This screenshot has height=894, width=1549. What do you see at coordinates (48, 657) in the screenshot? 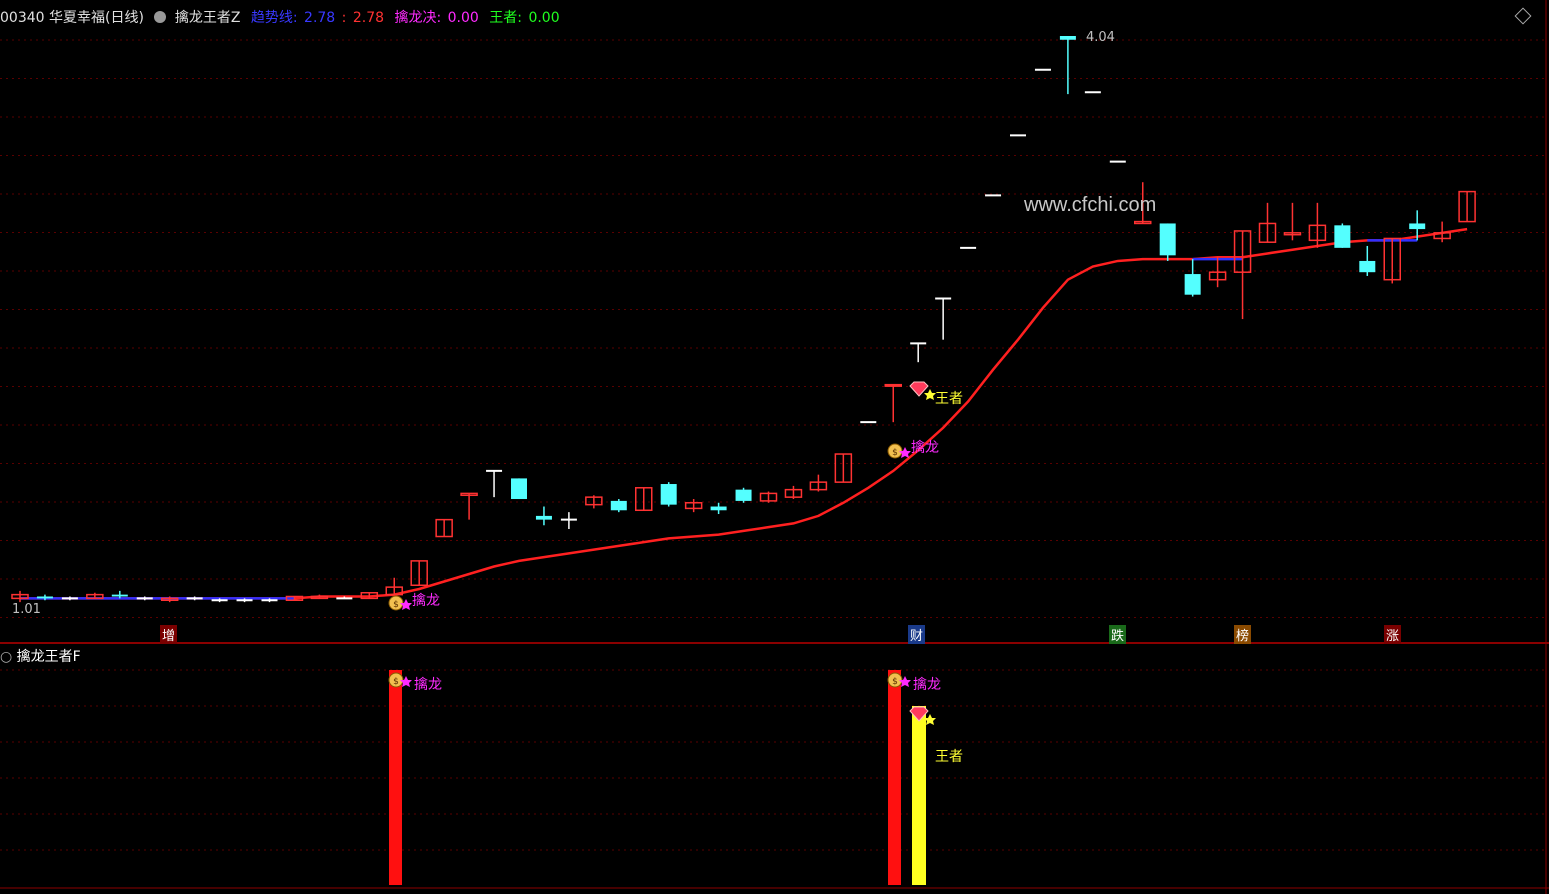
I see `sub-panel-title-text: 擒龙王者F` at bounding box center [48, 657].